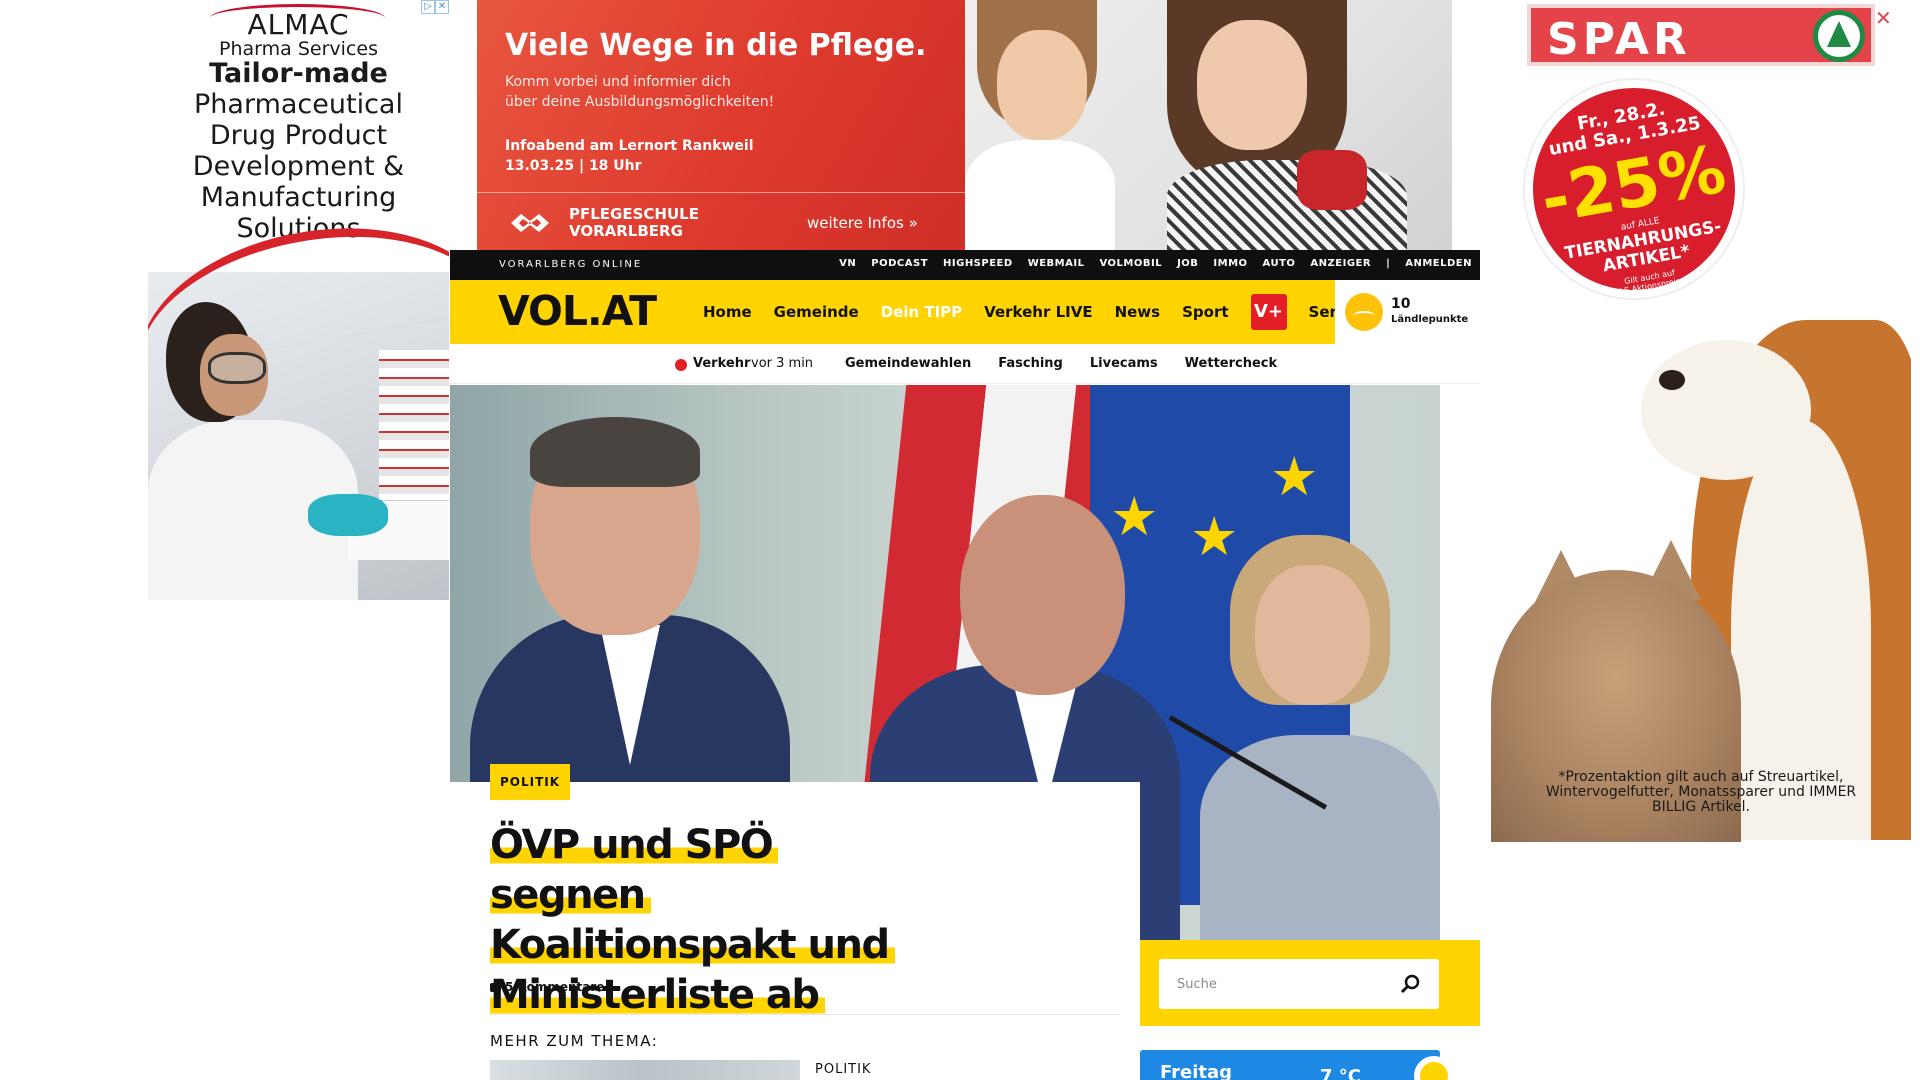 This screenshot has width=1920, height=1080. What do you see at coordinates (618, 82) in the screenshot?
I see `ad-subtitle-line: Komm vorbei und informier dich` at bounding box center [618, 82].